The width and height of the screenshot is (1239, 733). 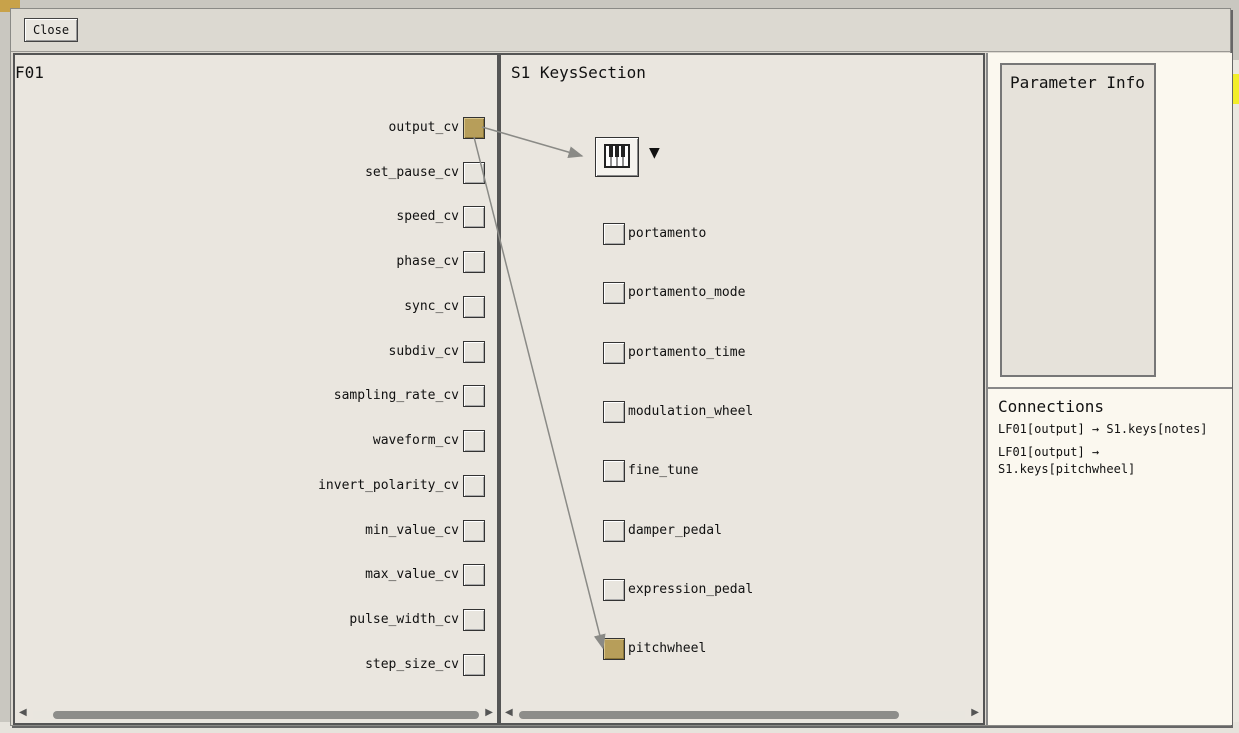 I want to click on source-port-row: sampling_rate_cv, so click(x=256, y=396).